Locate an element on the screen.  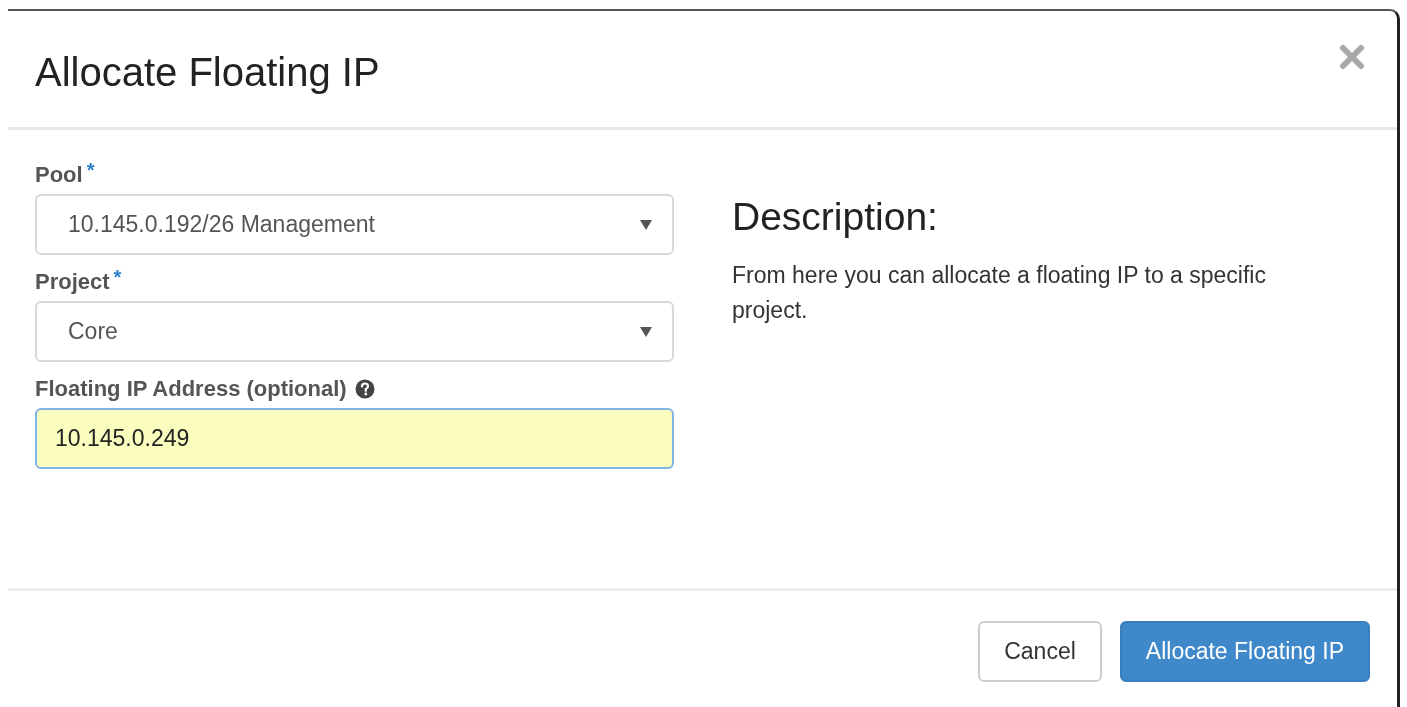
allocate-button: Allocate Floating IP is located at coordinates (1244, 651).